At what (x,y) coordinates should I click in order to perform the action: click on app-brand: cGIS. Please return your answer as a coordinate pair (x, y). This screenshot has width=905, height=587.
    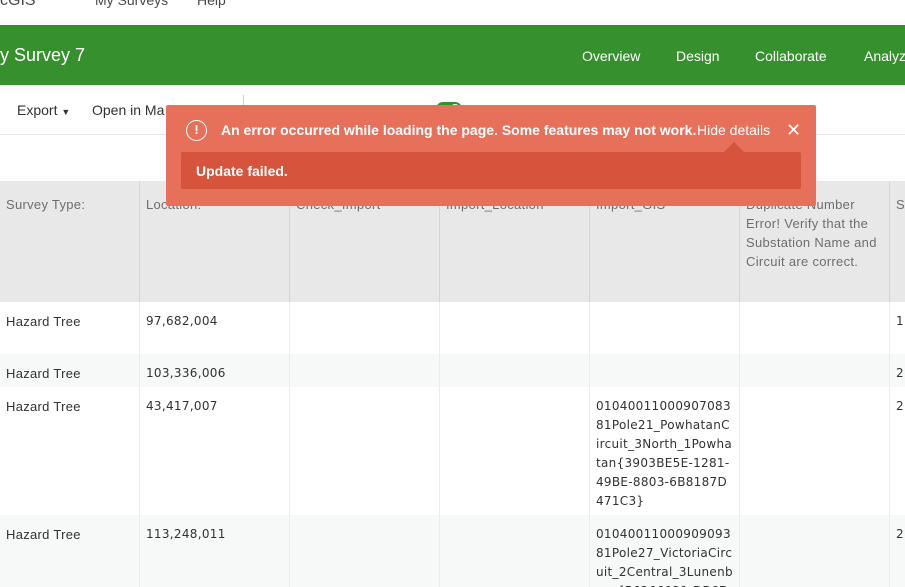
    Looking at the image, I should click on (18, 5).